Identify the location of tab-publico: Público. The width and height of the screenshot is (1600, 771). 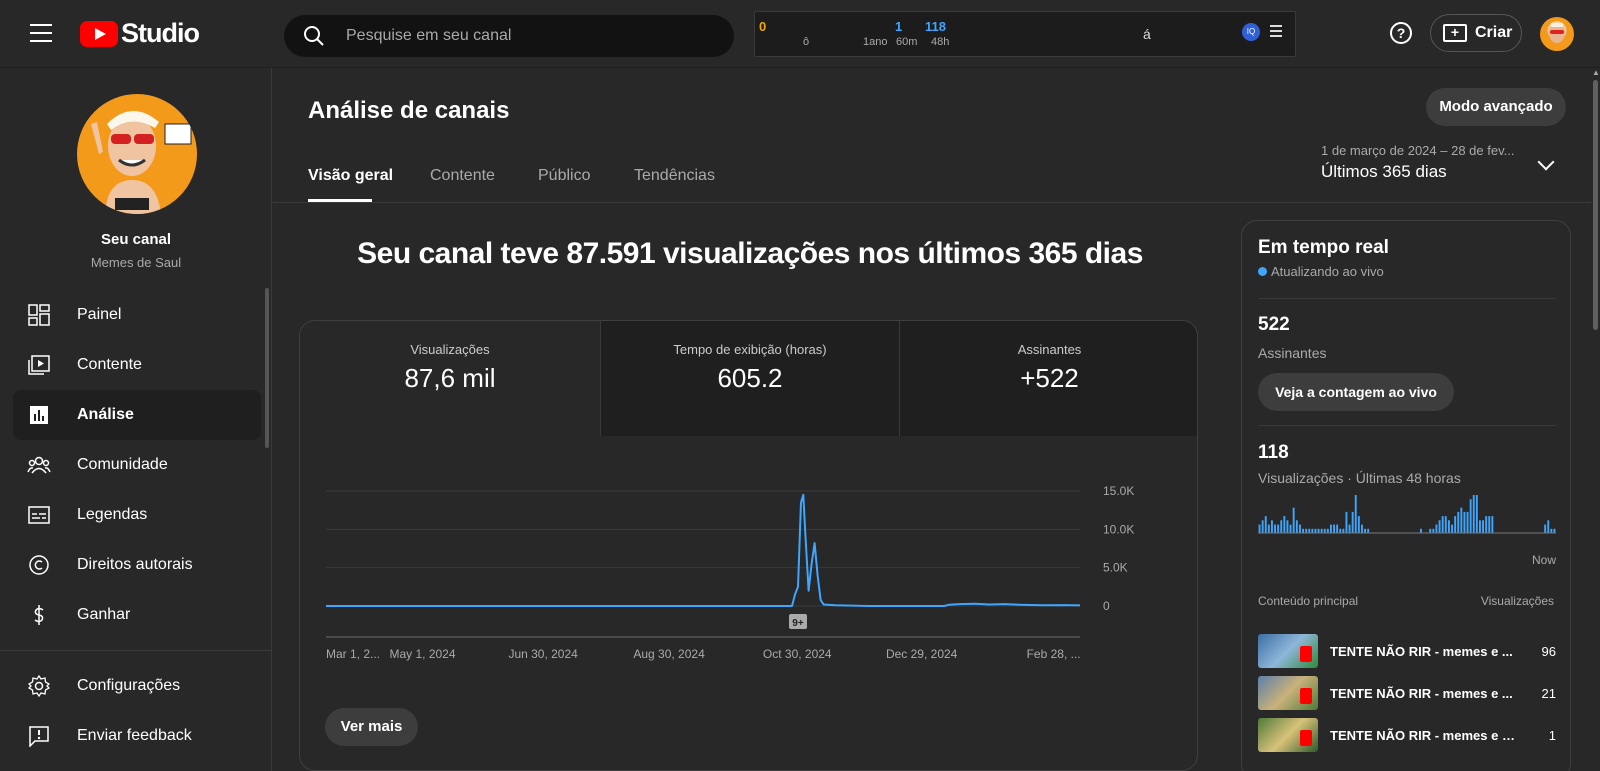
(564, 176).